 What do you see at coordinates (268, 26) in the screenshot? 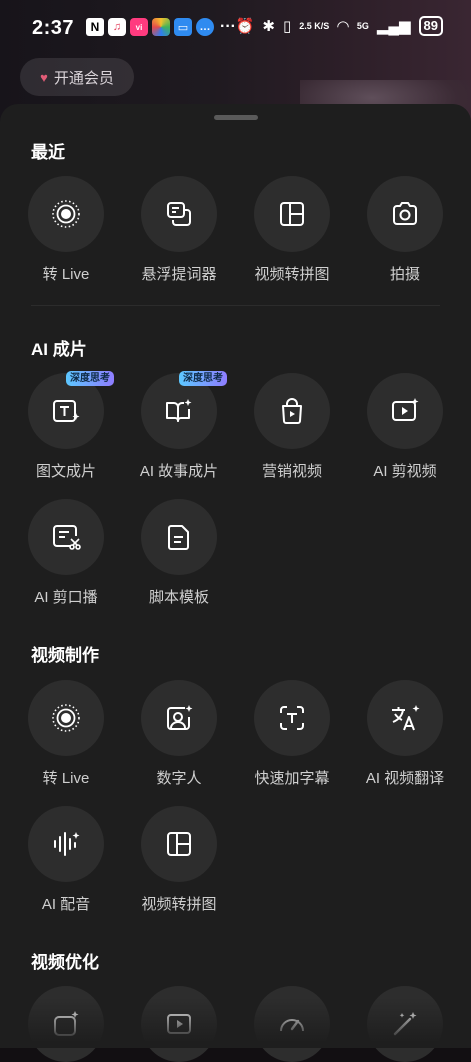
I see `bluetooth-icon: ✱` at bounding box center [268, 26].